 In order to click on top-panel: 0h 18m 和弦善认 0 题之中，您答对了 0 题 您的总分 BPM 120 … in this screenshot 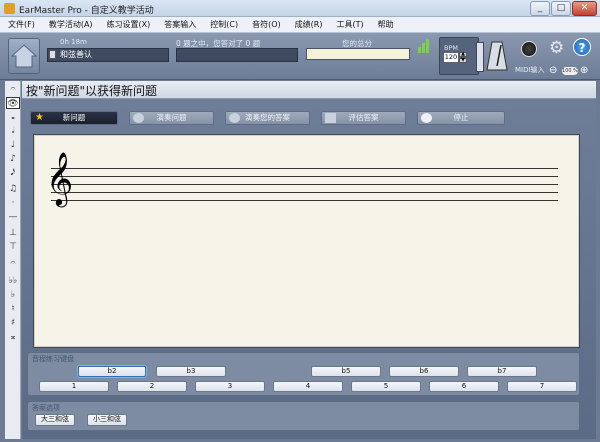, I will do `click(300, 56)`.